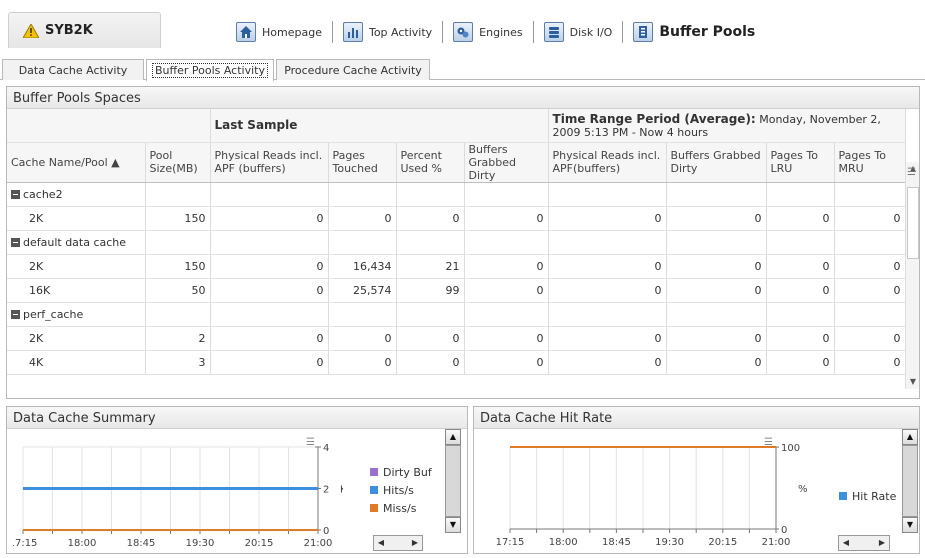  What do you see at coordinates (790, 448) in the screenshot?
I see `y-tick-label: 100` at bounding box center [790, 448].